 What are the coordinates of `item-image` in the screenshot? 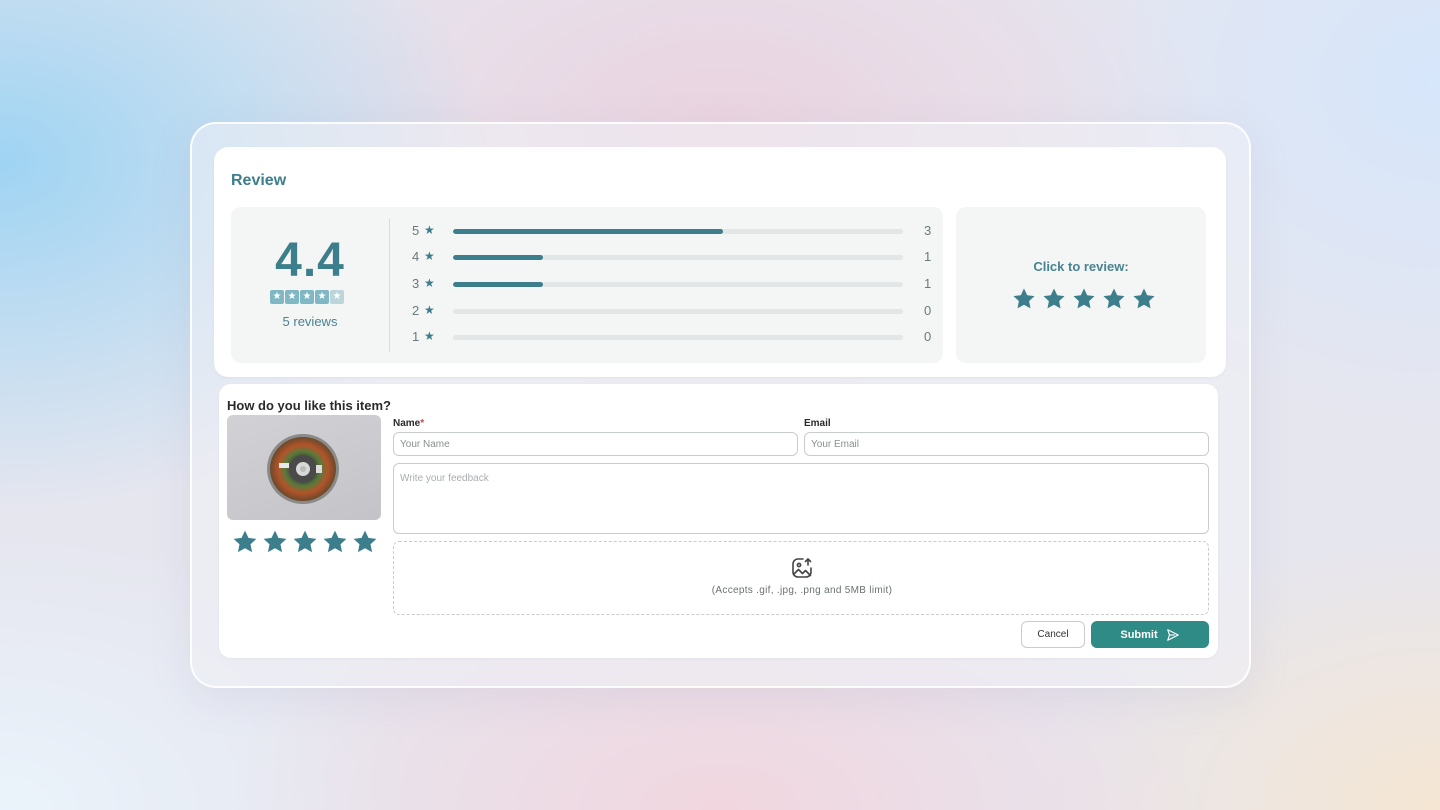 It's located at (304, 467).